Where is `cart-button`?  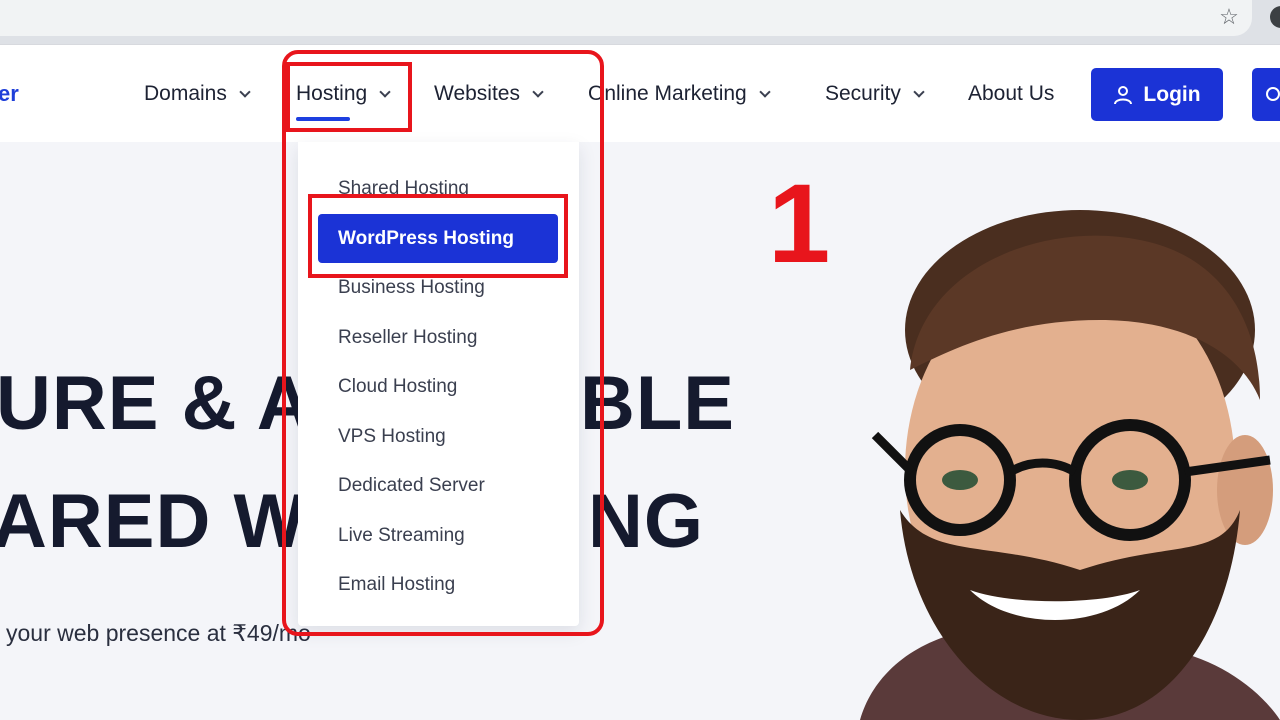 cart-button is located at coordinates (1266, 94).